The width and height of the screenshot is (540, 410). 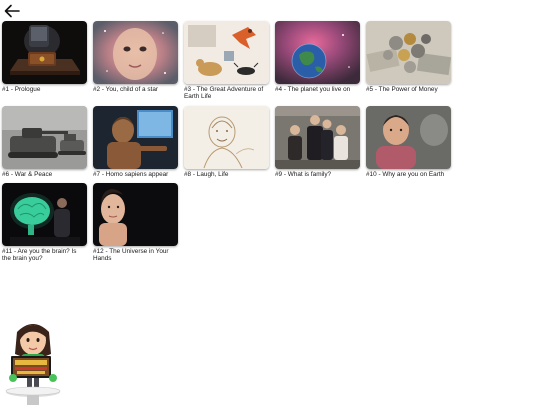 I want to click on earth-nebula-thumbnail, so click(x=317, y=52).